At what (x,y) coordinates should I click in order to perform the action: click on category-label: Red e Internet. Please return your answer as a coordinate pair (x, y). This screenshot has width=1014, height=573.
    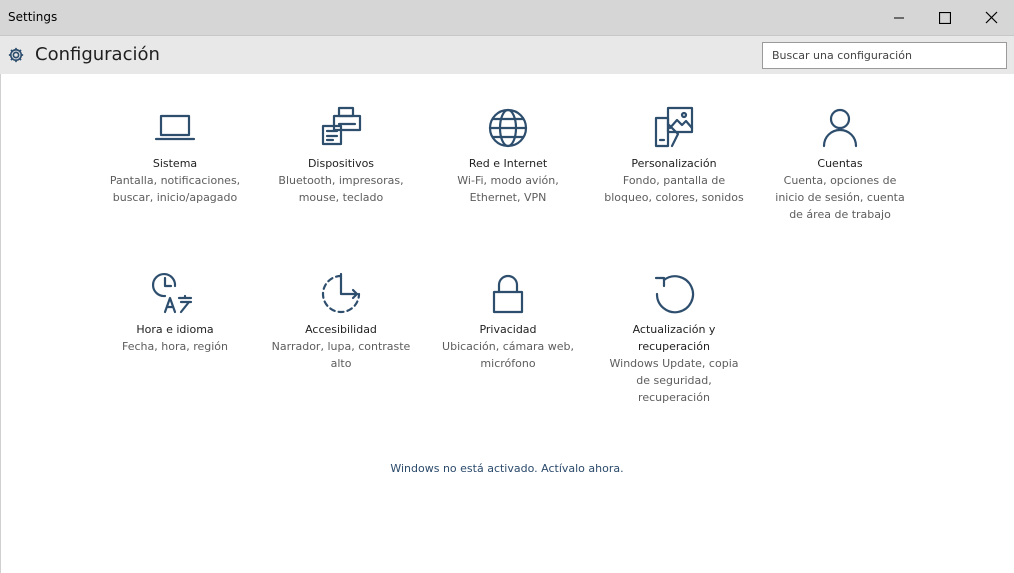
    Looking at the image, I should click on (508, 163).